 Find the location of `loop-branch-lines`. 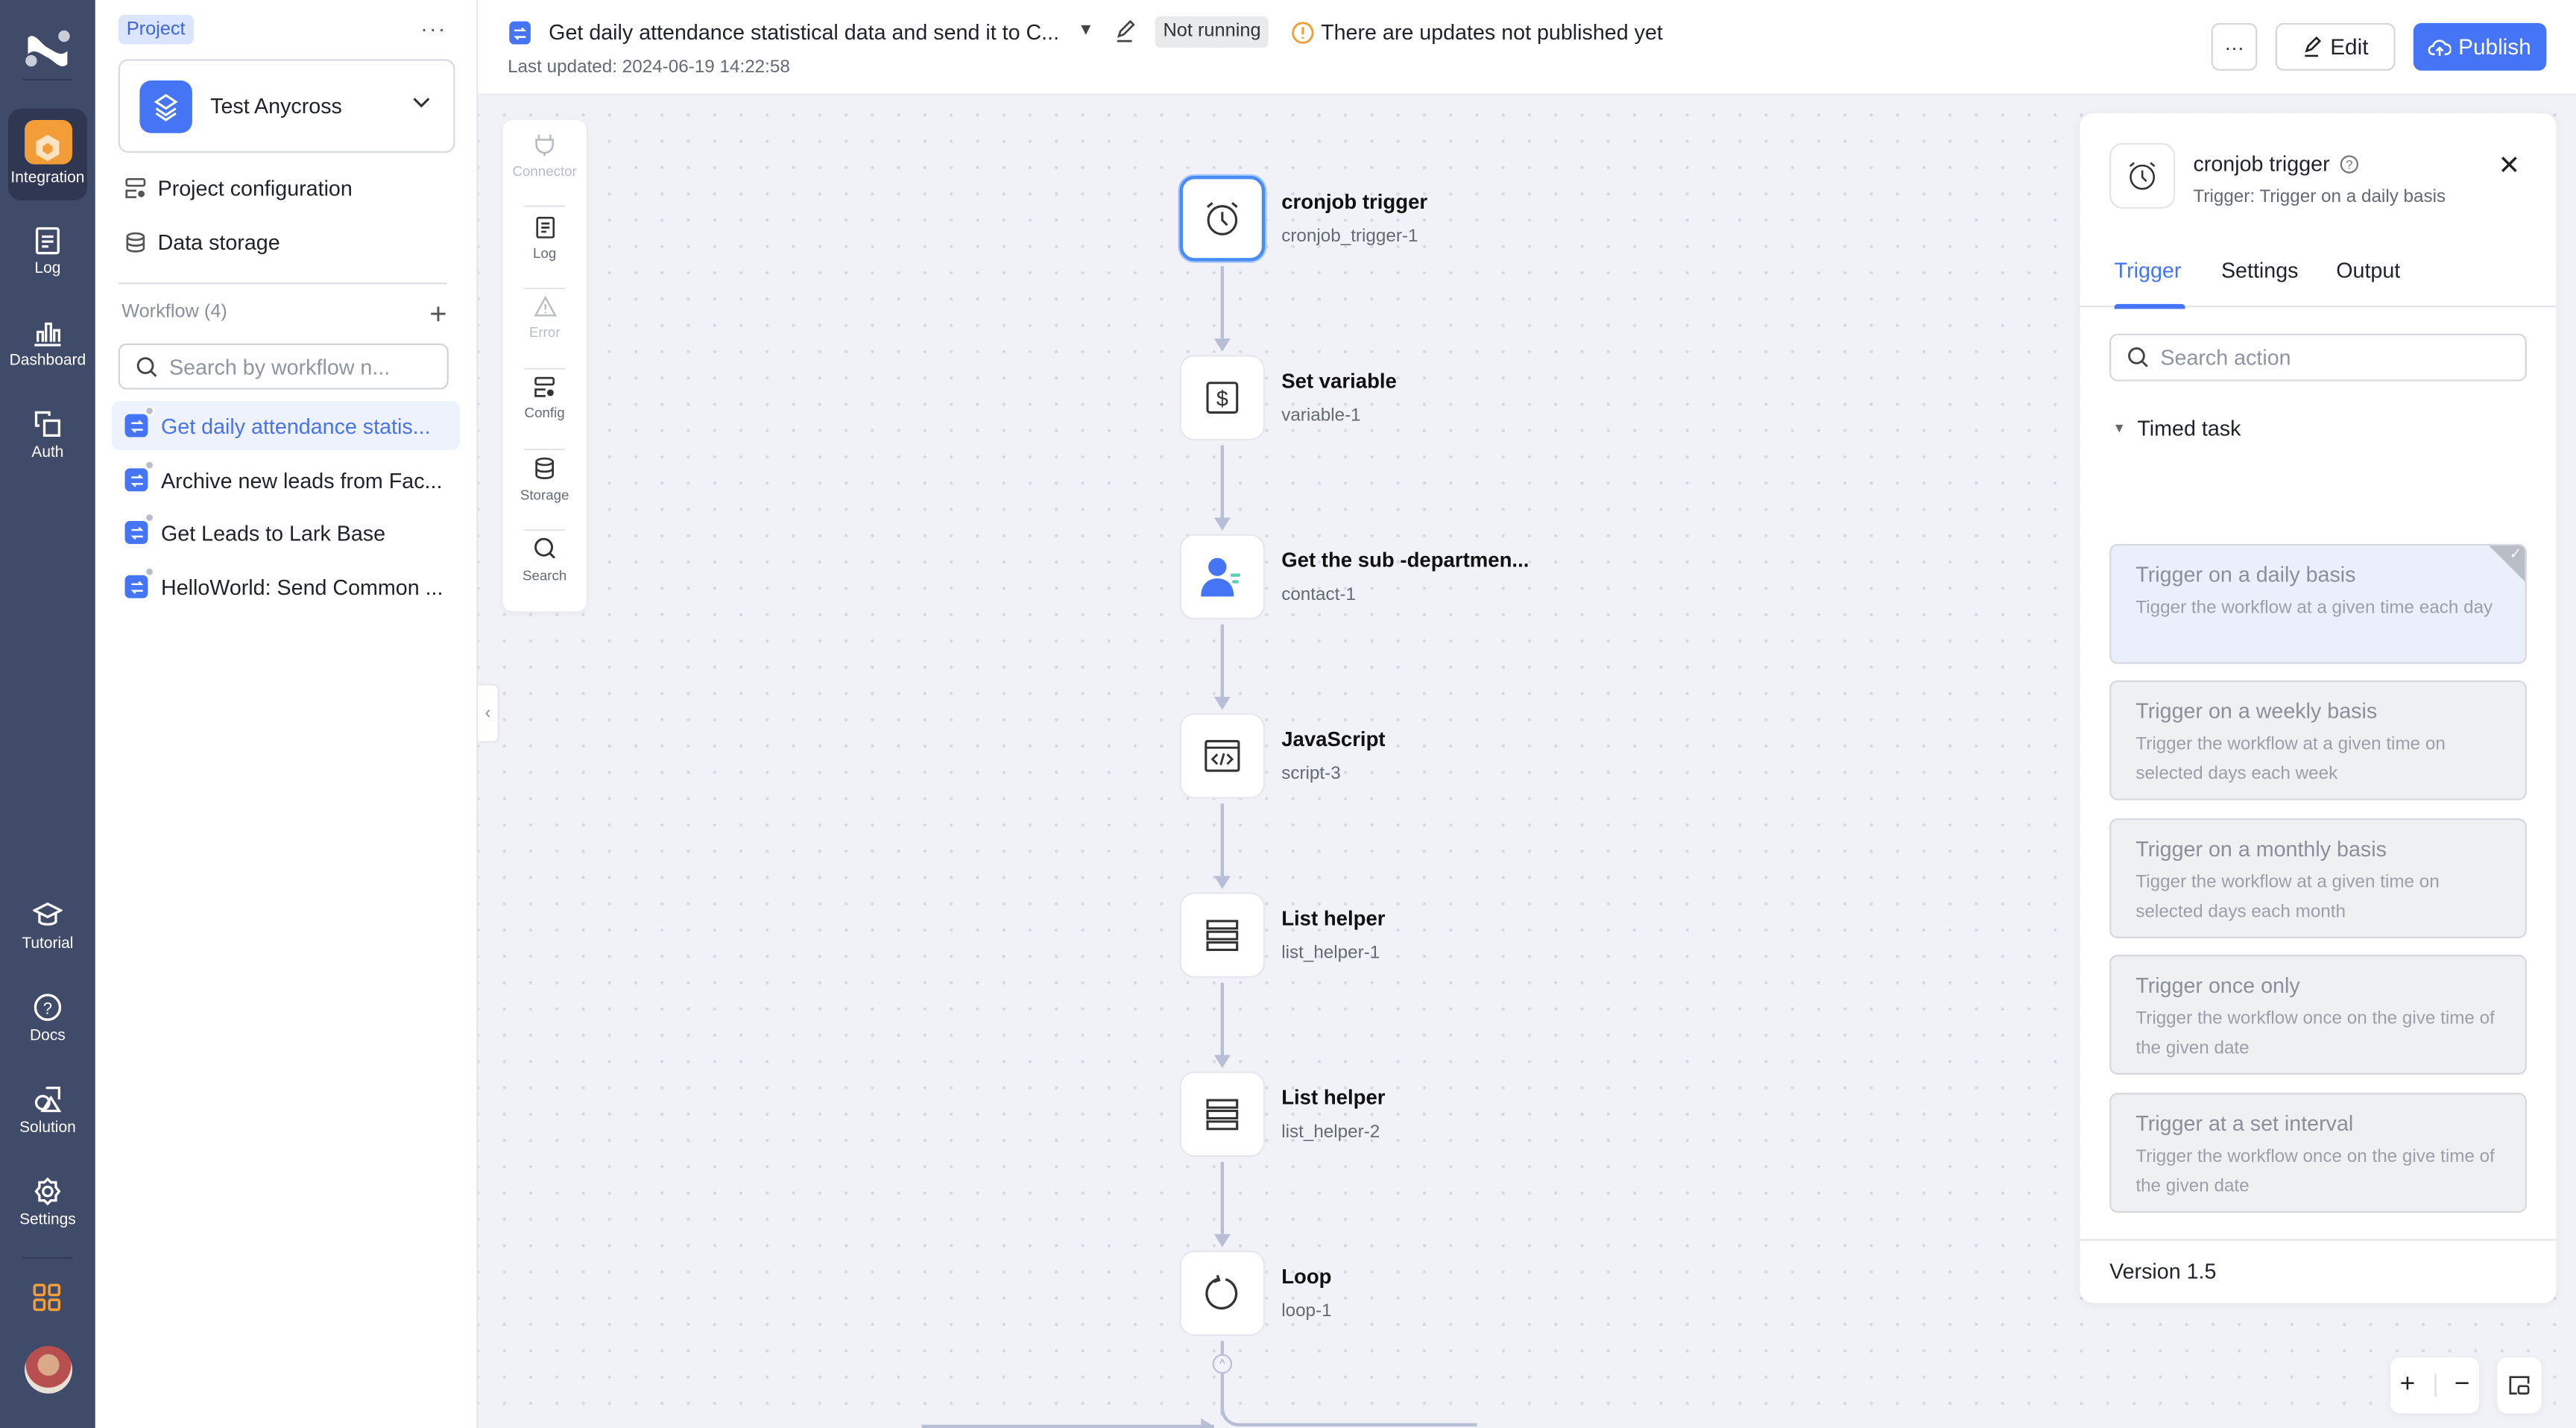

loop-branch-lines is located at coordinates (1199, 1414).